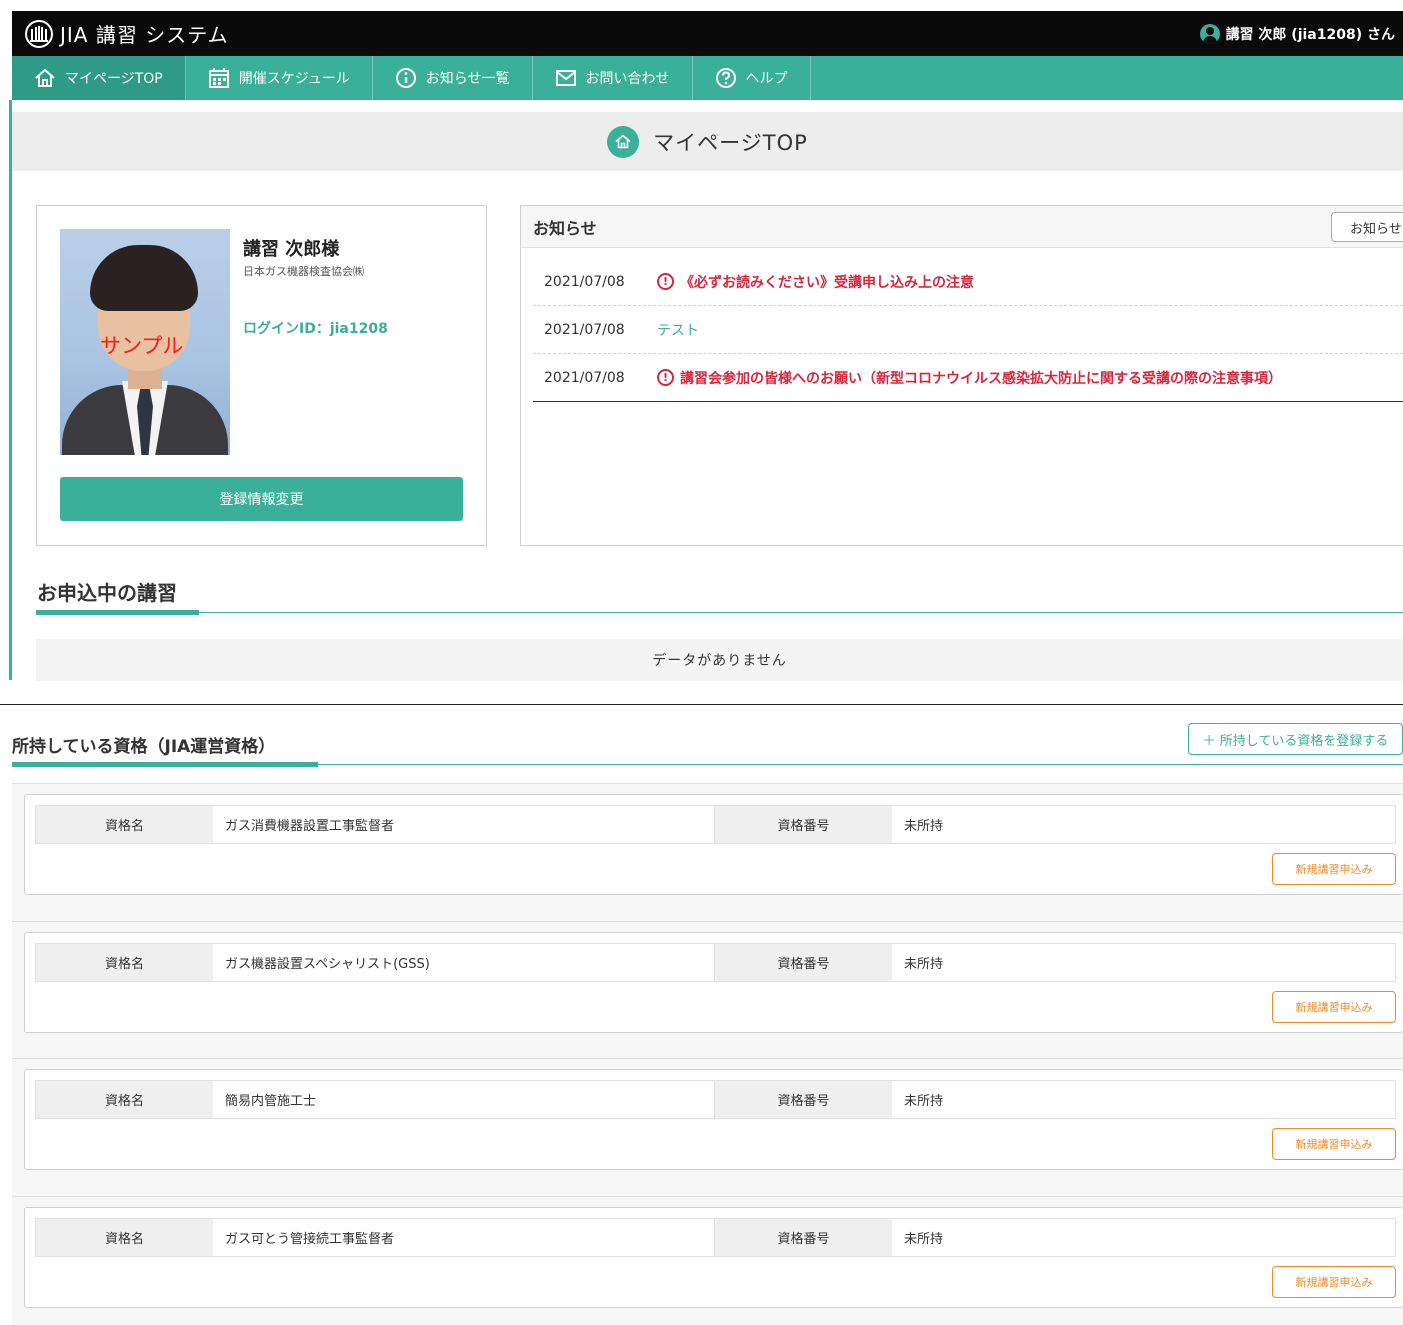 The width and height of the screenshot is (1403, 1325). I want to click on qualification-name: ガス可とう管接続工事監督者, so click(464, 1237).